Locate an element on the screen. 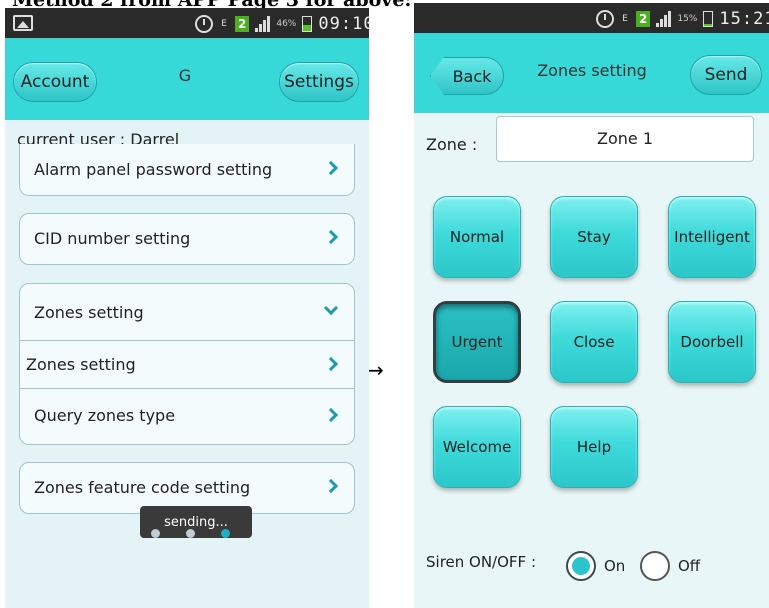 This screenshot has width=769, height=608. zone-label: Zone : is located at coordinates (452, 144).